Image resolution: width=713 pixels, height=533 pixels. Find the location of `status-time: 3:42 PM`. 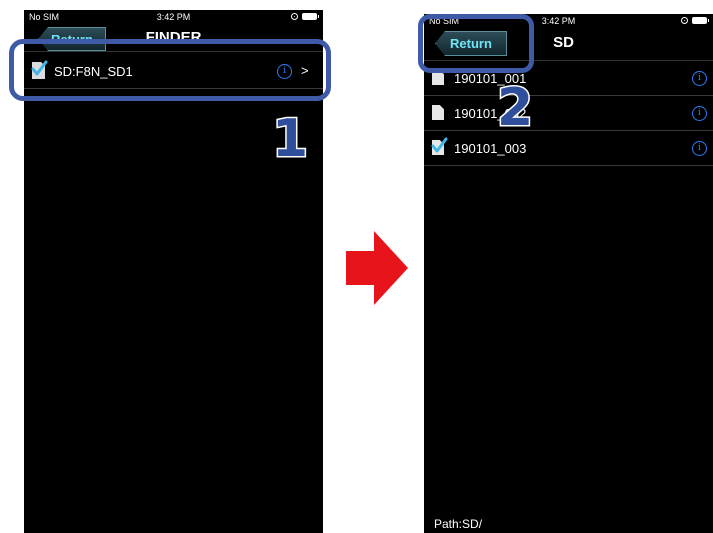

status-time: 3:42 PM is located at coordinates (173, 17).